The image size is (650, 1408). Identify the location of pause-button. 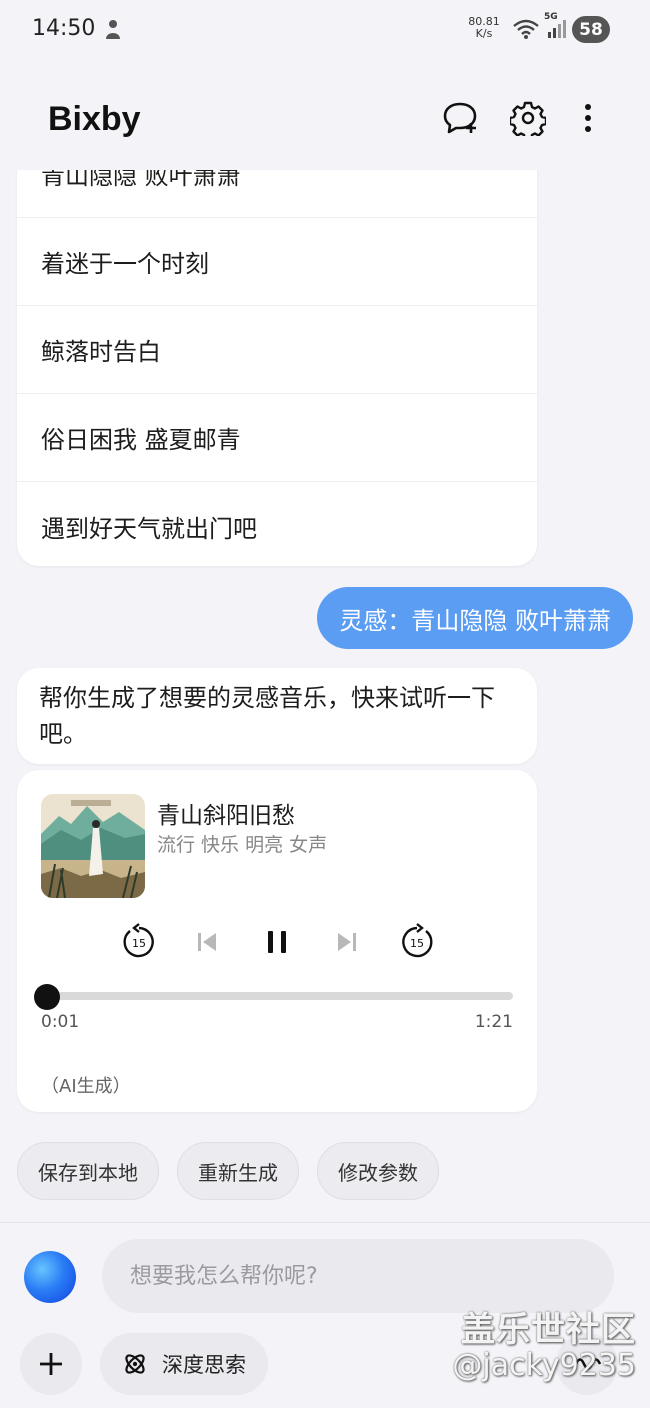
(277, 942).